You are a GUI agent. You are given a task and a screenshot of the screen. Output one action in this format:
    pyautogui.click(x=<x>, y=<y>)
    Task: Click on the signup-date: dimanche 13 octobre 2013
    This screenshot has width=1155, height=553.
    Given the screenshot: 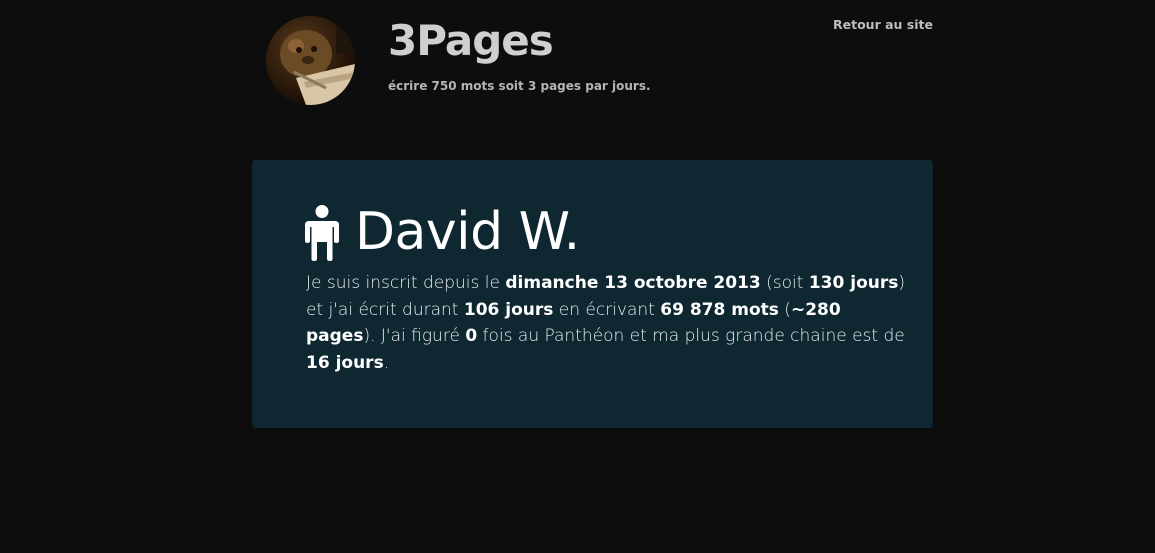 What is the action you would take?
    pyautogui.click(x=633, y=283)
    